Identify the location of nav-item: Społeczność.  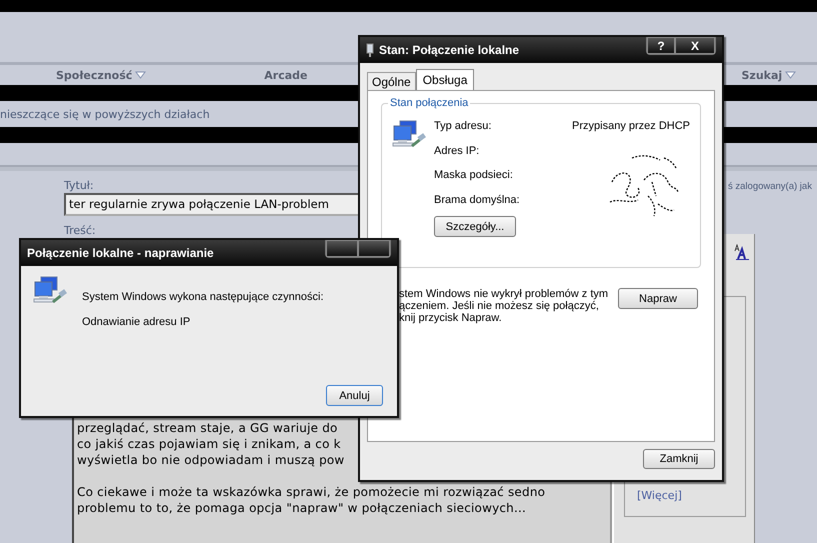
(101, 75).